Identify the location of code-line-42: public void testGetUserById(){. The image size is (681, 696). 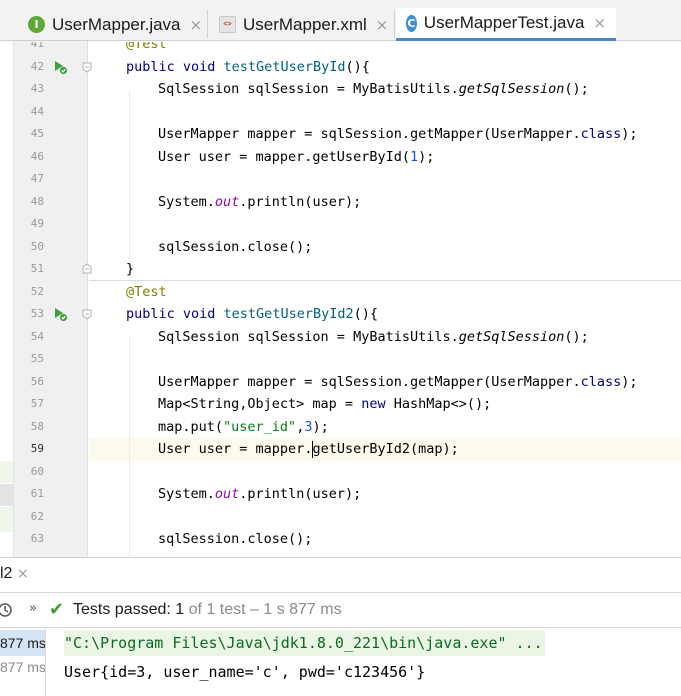
(248, 67).